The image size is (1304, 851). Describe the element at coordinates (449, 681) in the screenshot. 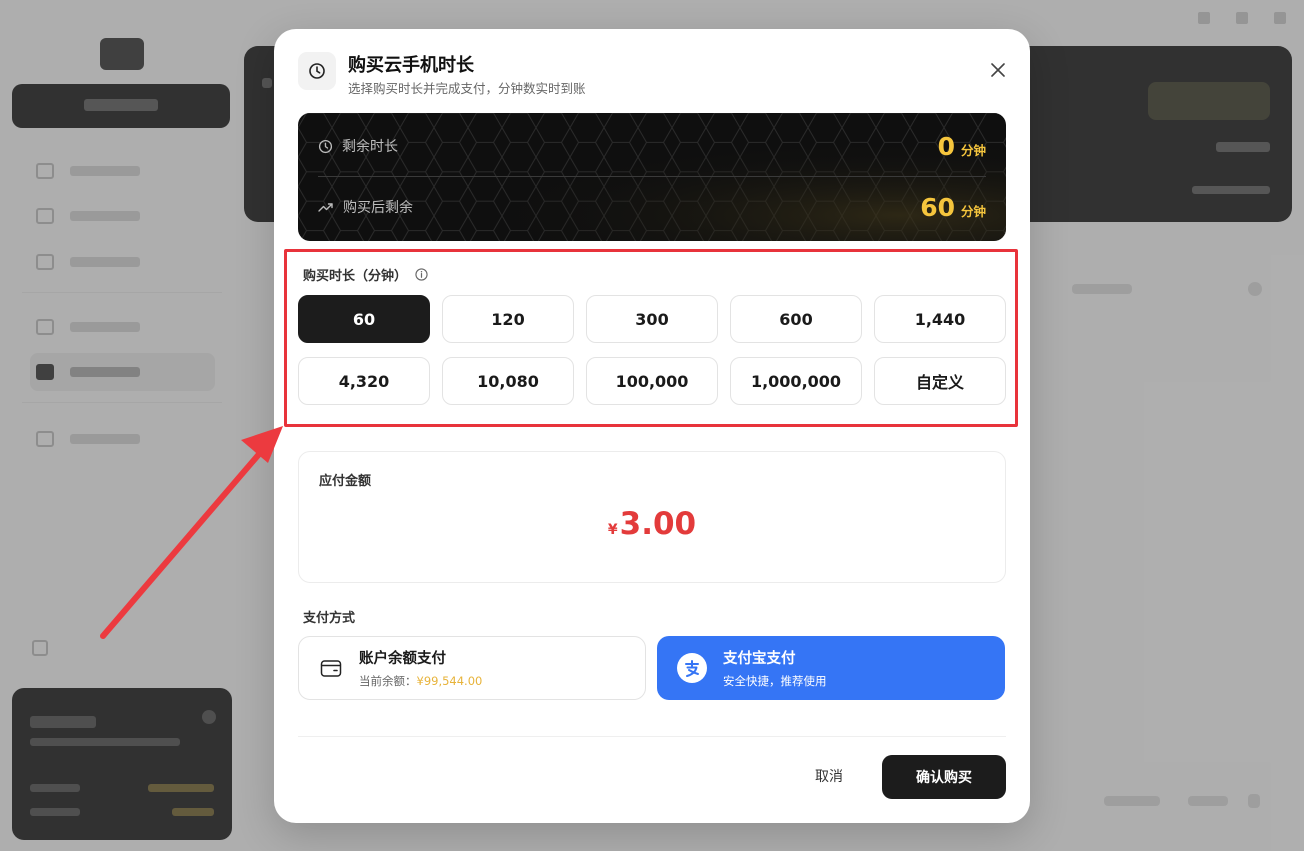

I see `pay-balance-amount: ¥99,544.00` at that location.